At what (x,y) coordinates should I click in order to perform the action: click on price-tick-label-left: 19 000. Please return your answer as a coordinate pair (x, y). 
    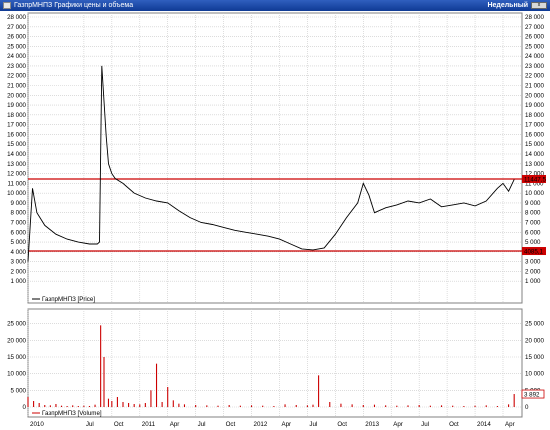
    Looking at the image, I should click on (16, 105).